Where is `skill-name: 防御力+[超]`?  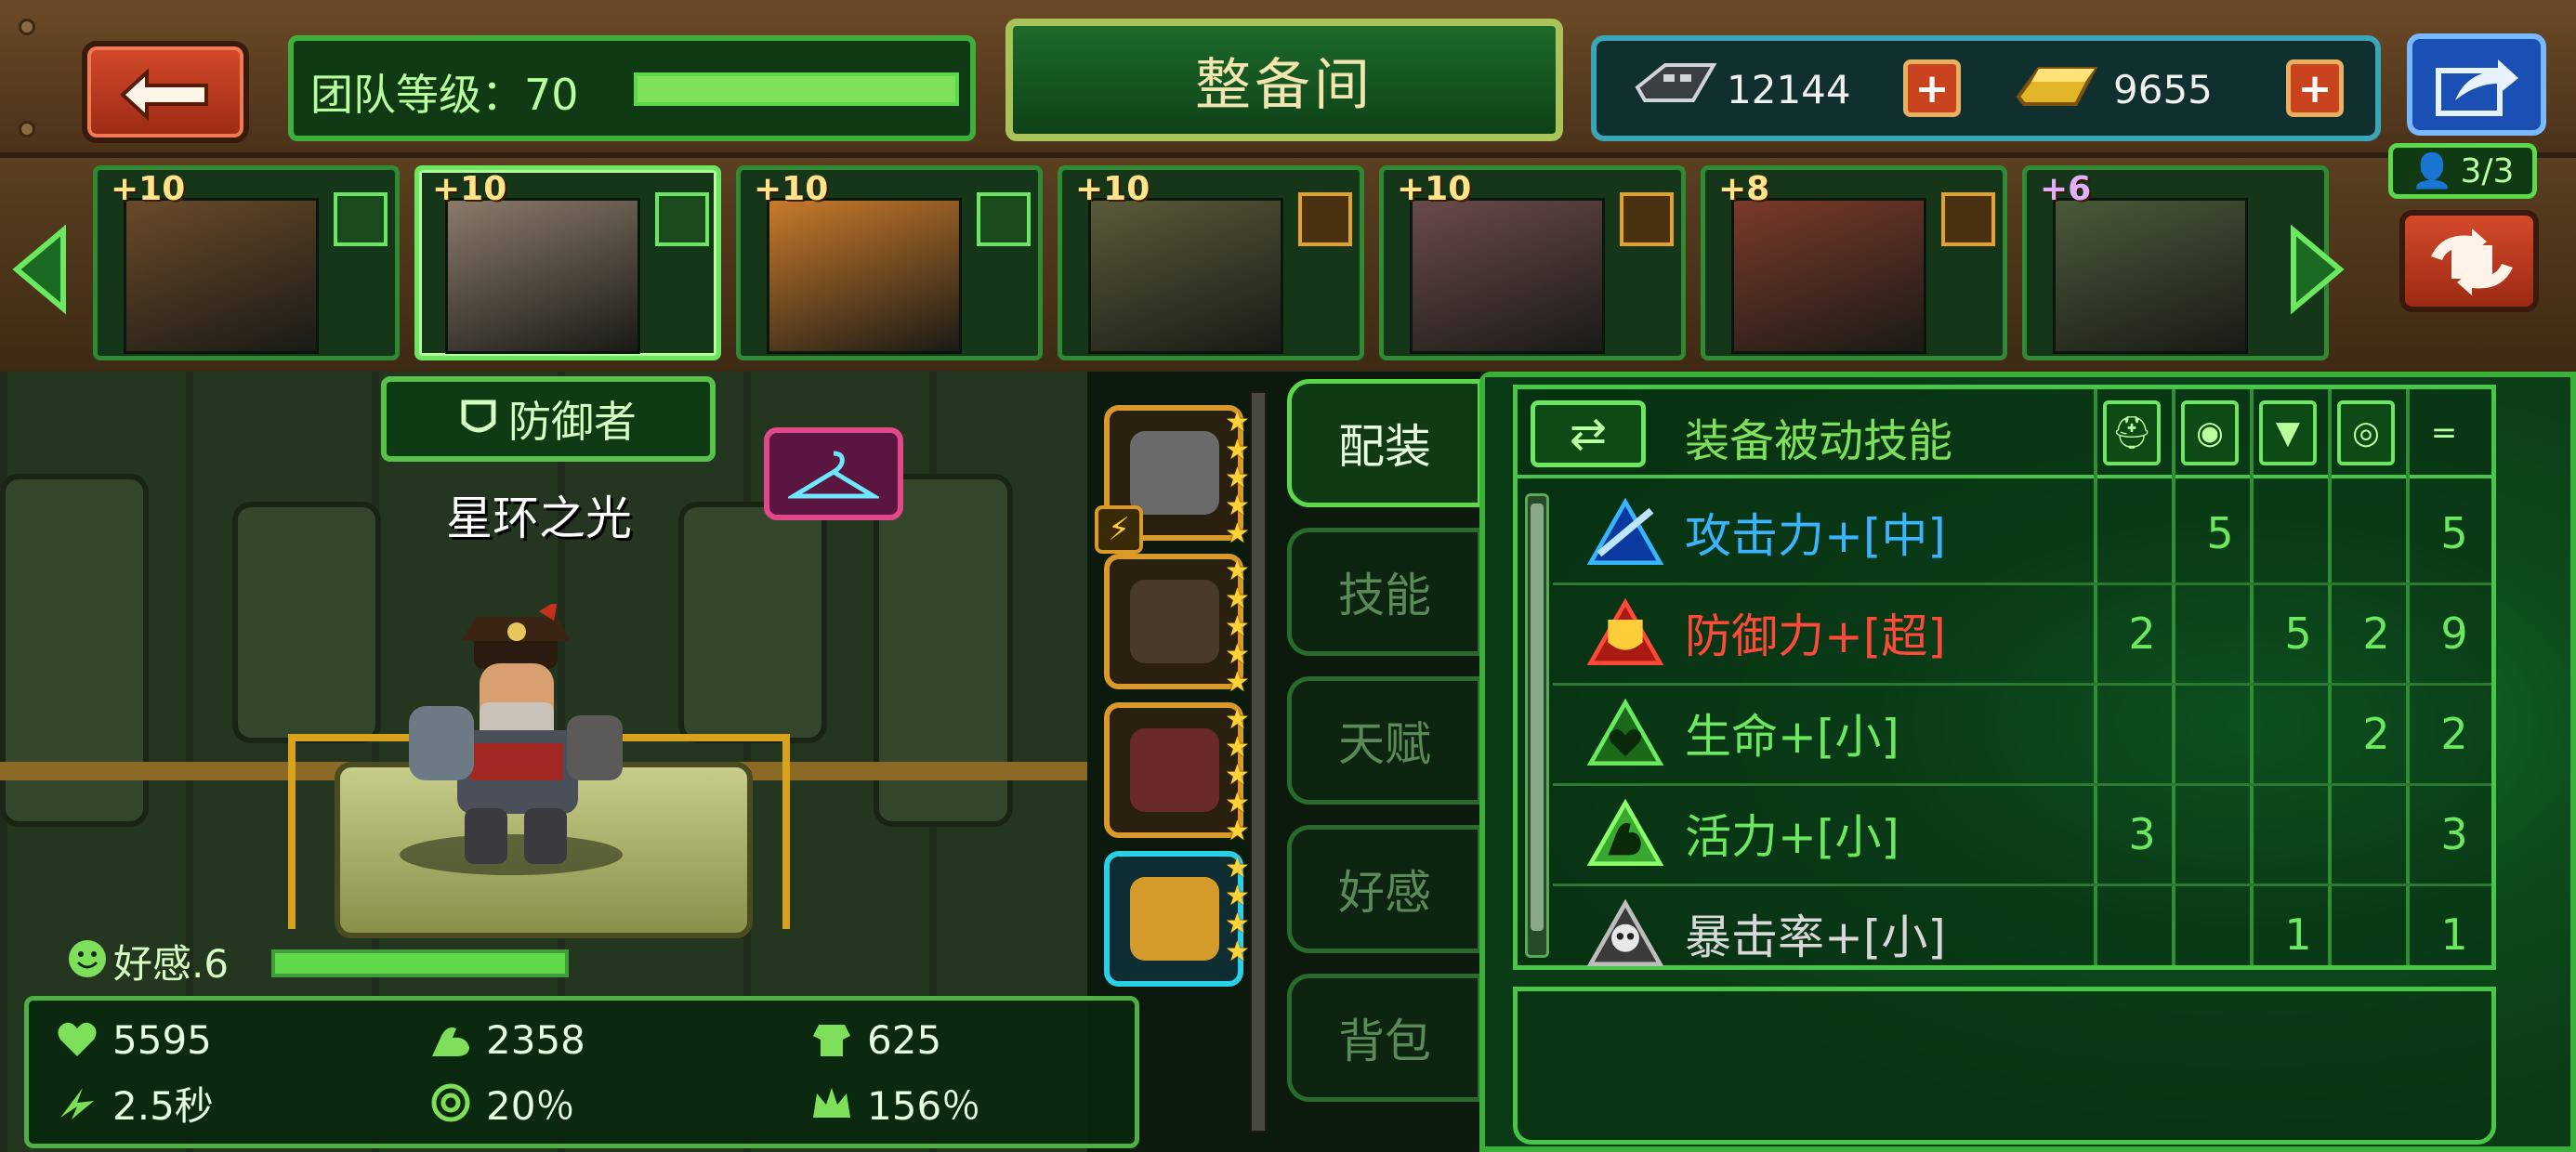
skill-name: 防御力+[超] is located at coordinates (1815, 636).